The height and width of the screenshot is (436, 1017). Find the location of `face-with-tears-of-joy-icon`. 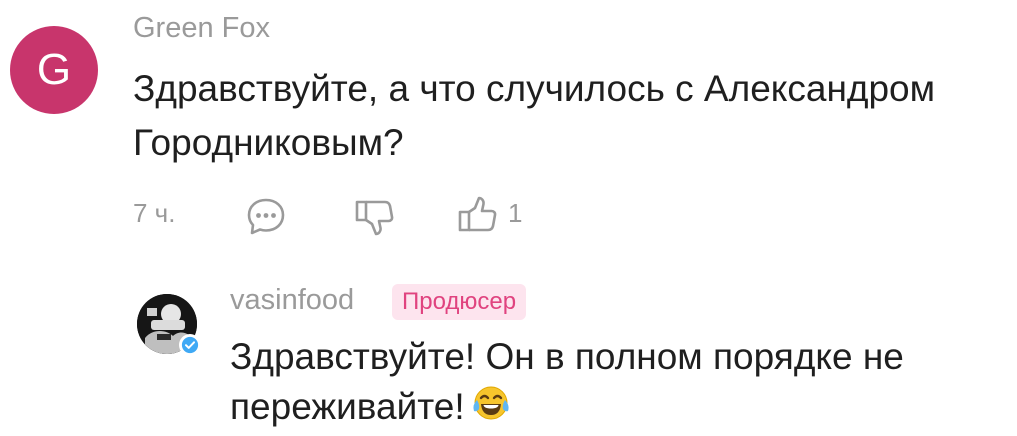

face-with-tears-of-joy-icon is located at coordinates (491, 409).